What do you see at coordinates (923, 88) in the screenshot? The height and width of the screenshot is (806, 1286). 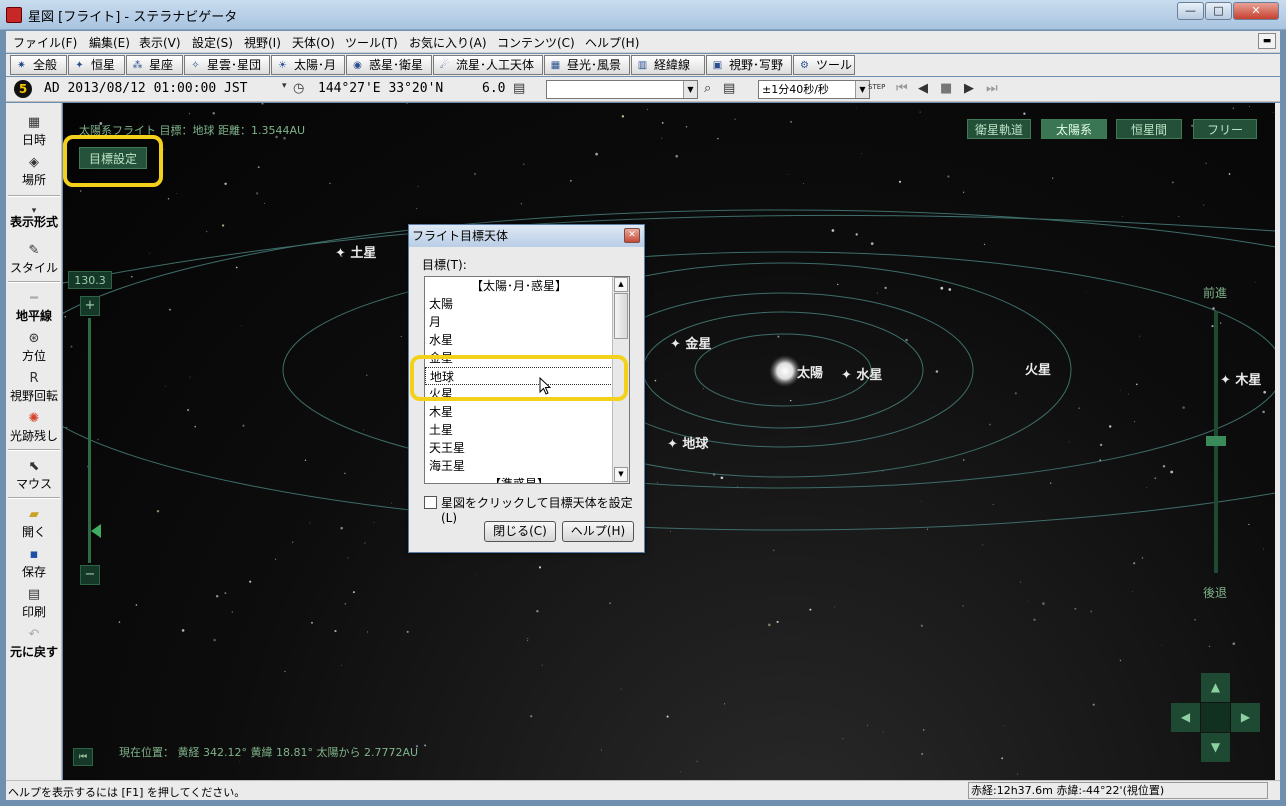 I see `play-reverse-icon: ◀` at bounding box center [923, 88].